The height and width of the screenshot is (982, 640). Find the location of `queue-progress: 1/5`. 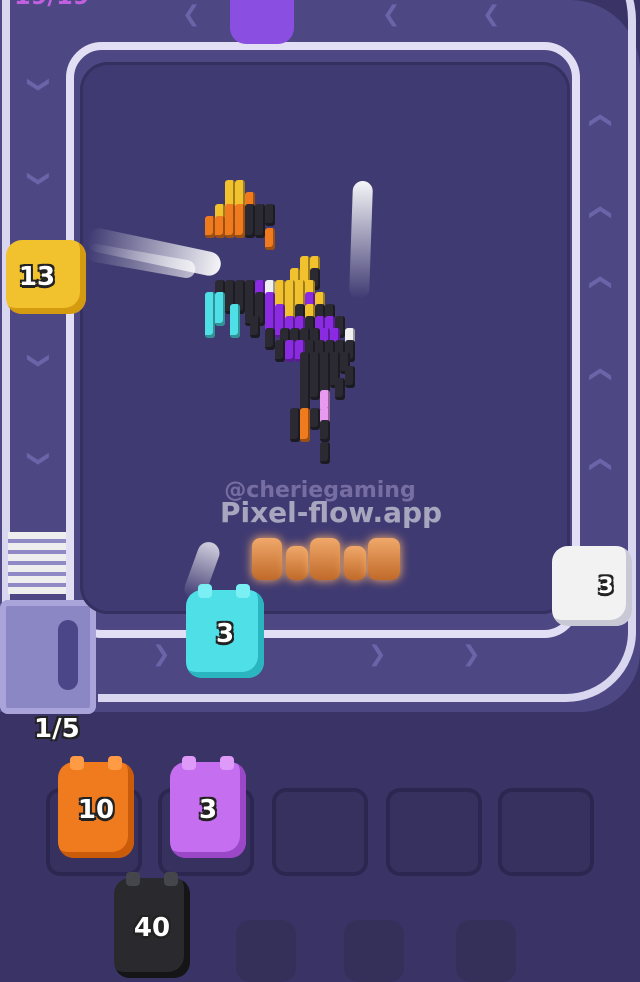

queue-progress: 1/5 is located at coordinates (57, 729).